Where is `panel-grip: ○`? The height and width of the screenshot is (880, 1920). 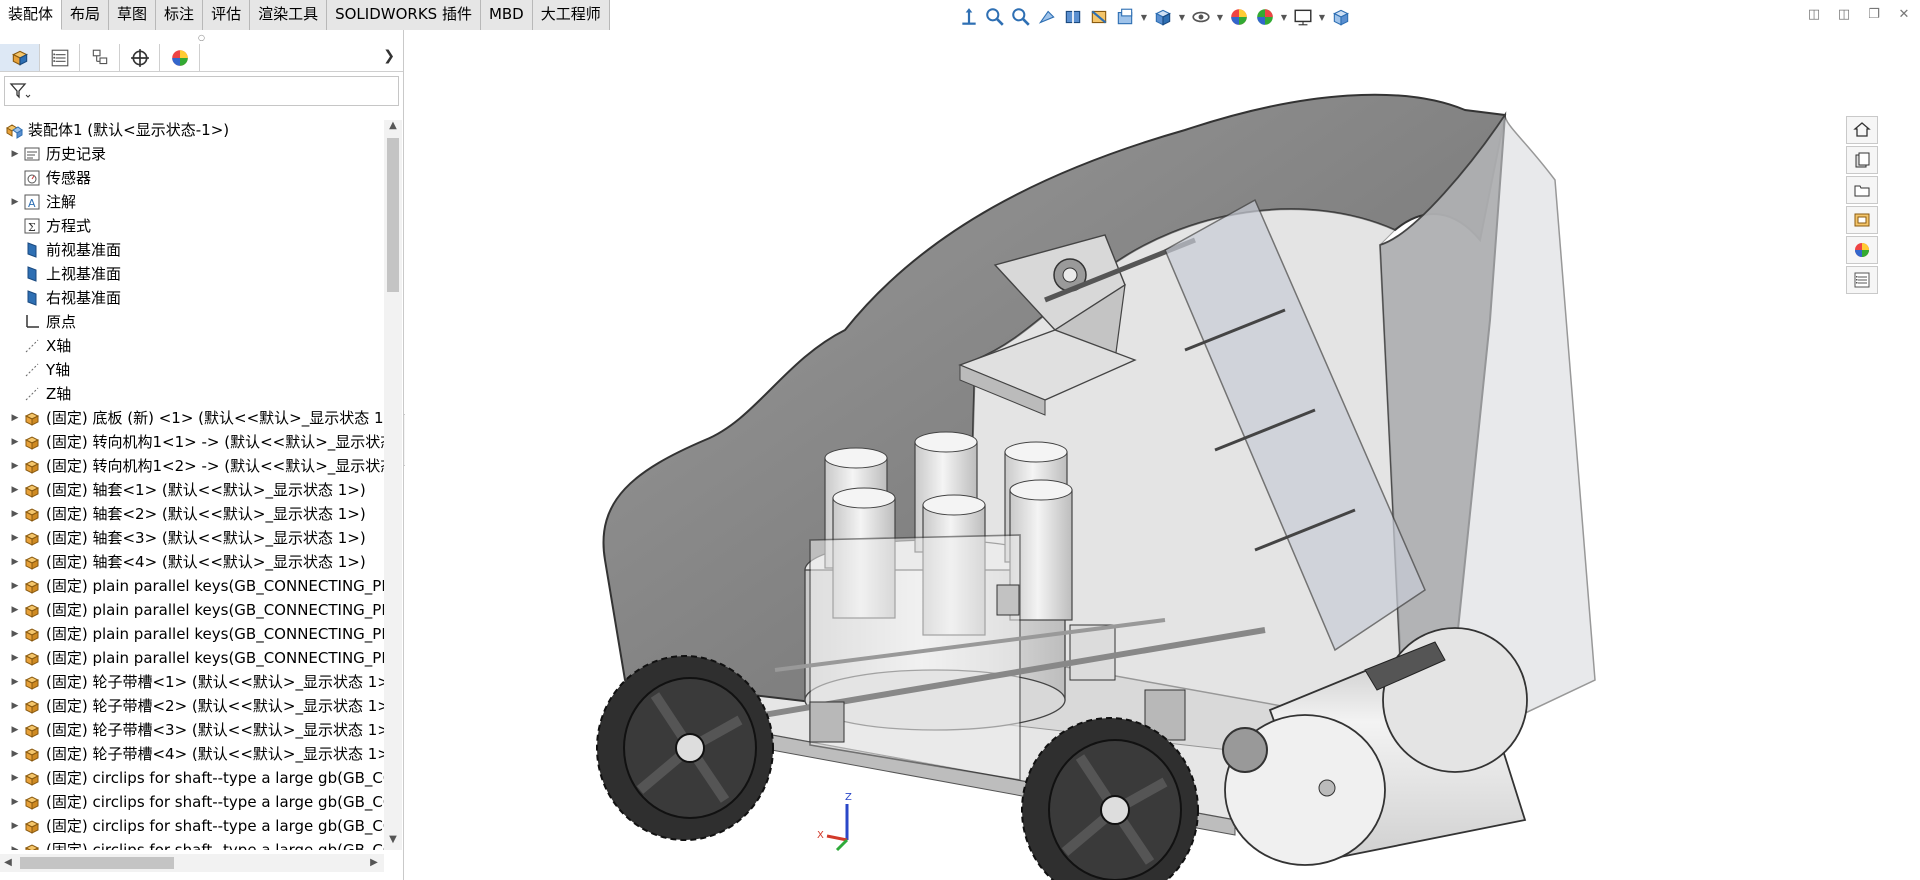 panel-grip: ○ is located at coordinates (201, 37).